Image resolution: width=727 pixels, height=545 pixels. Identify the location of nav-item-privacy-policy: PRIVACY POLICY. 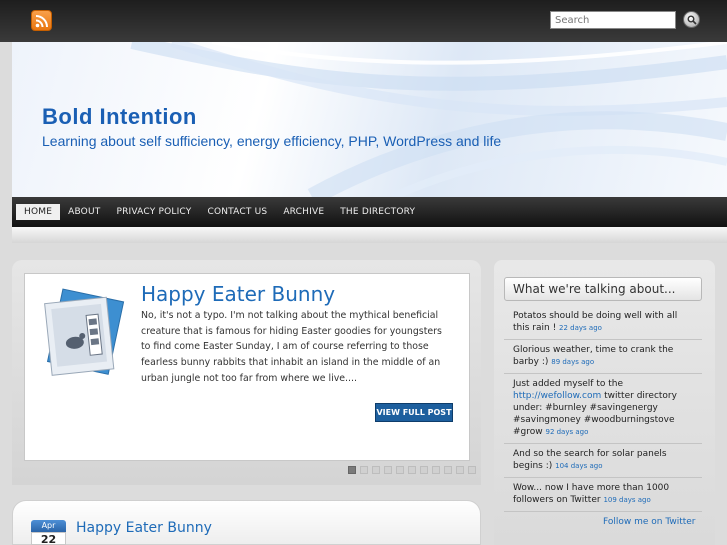
(153, 212).